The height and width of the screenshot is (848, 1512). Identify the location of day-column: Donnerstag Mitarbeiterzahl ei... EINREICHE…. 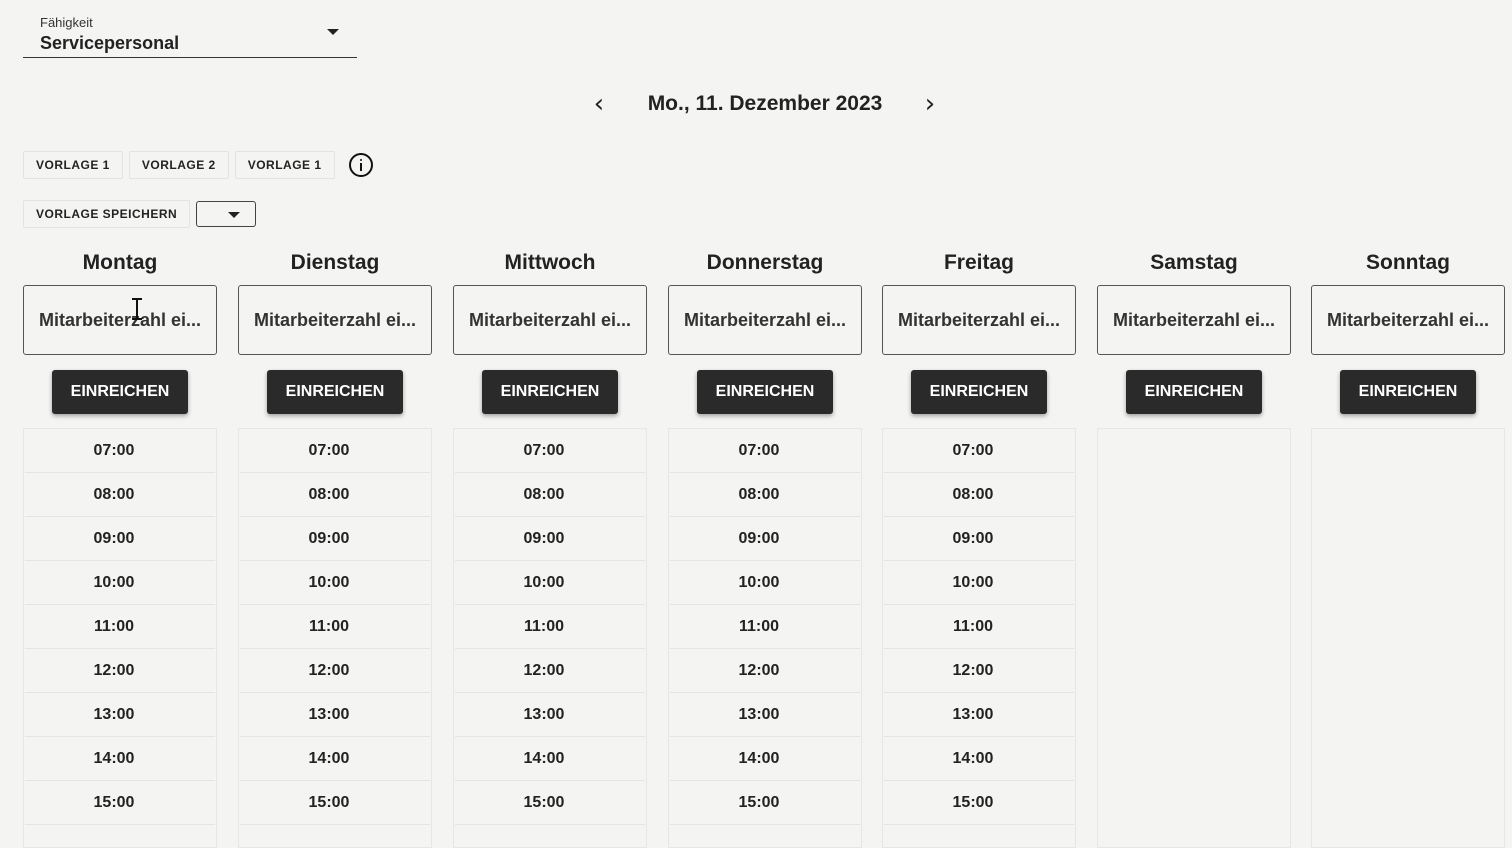
(765, 549).